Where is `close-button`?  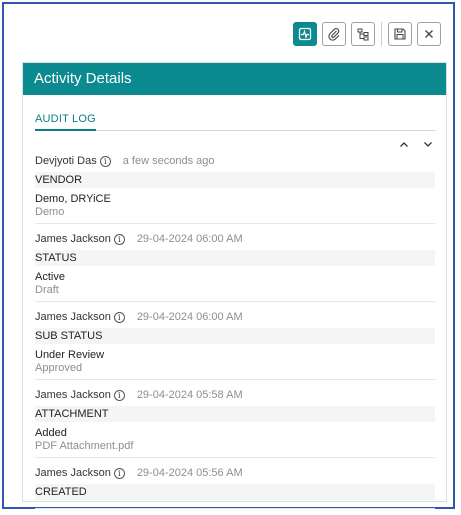 close-button is located at coordinates (429, 34).